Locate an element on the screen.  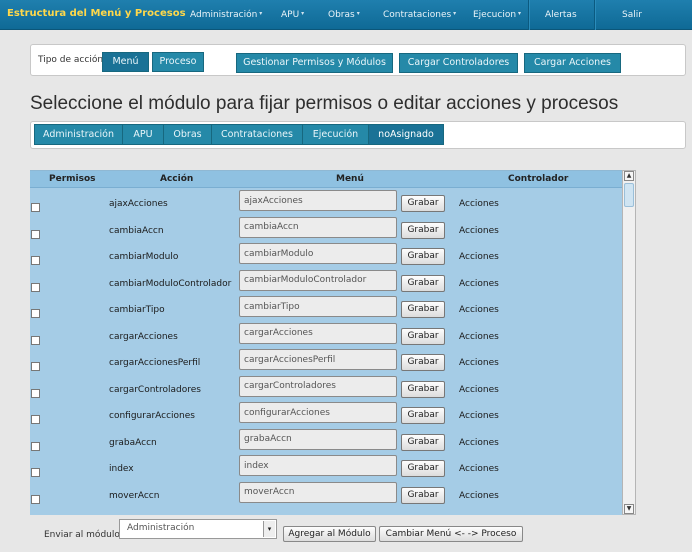
nav-label: Contrataciones is located at coordinates (417, 15).